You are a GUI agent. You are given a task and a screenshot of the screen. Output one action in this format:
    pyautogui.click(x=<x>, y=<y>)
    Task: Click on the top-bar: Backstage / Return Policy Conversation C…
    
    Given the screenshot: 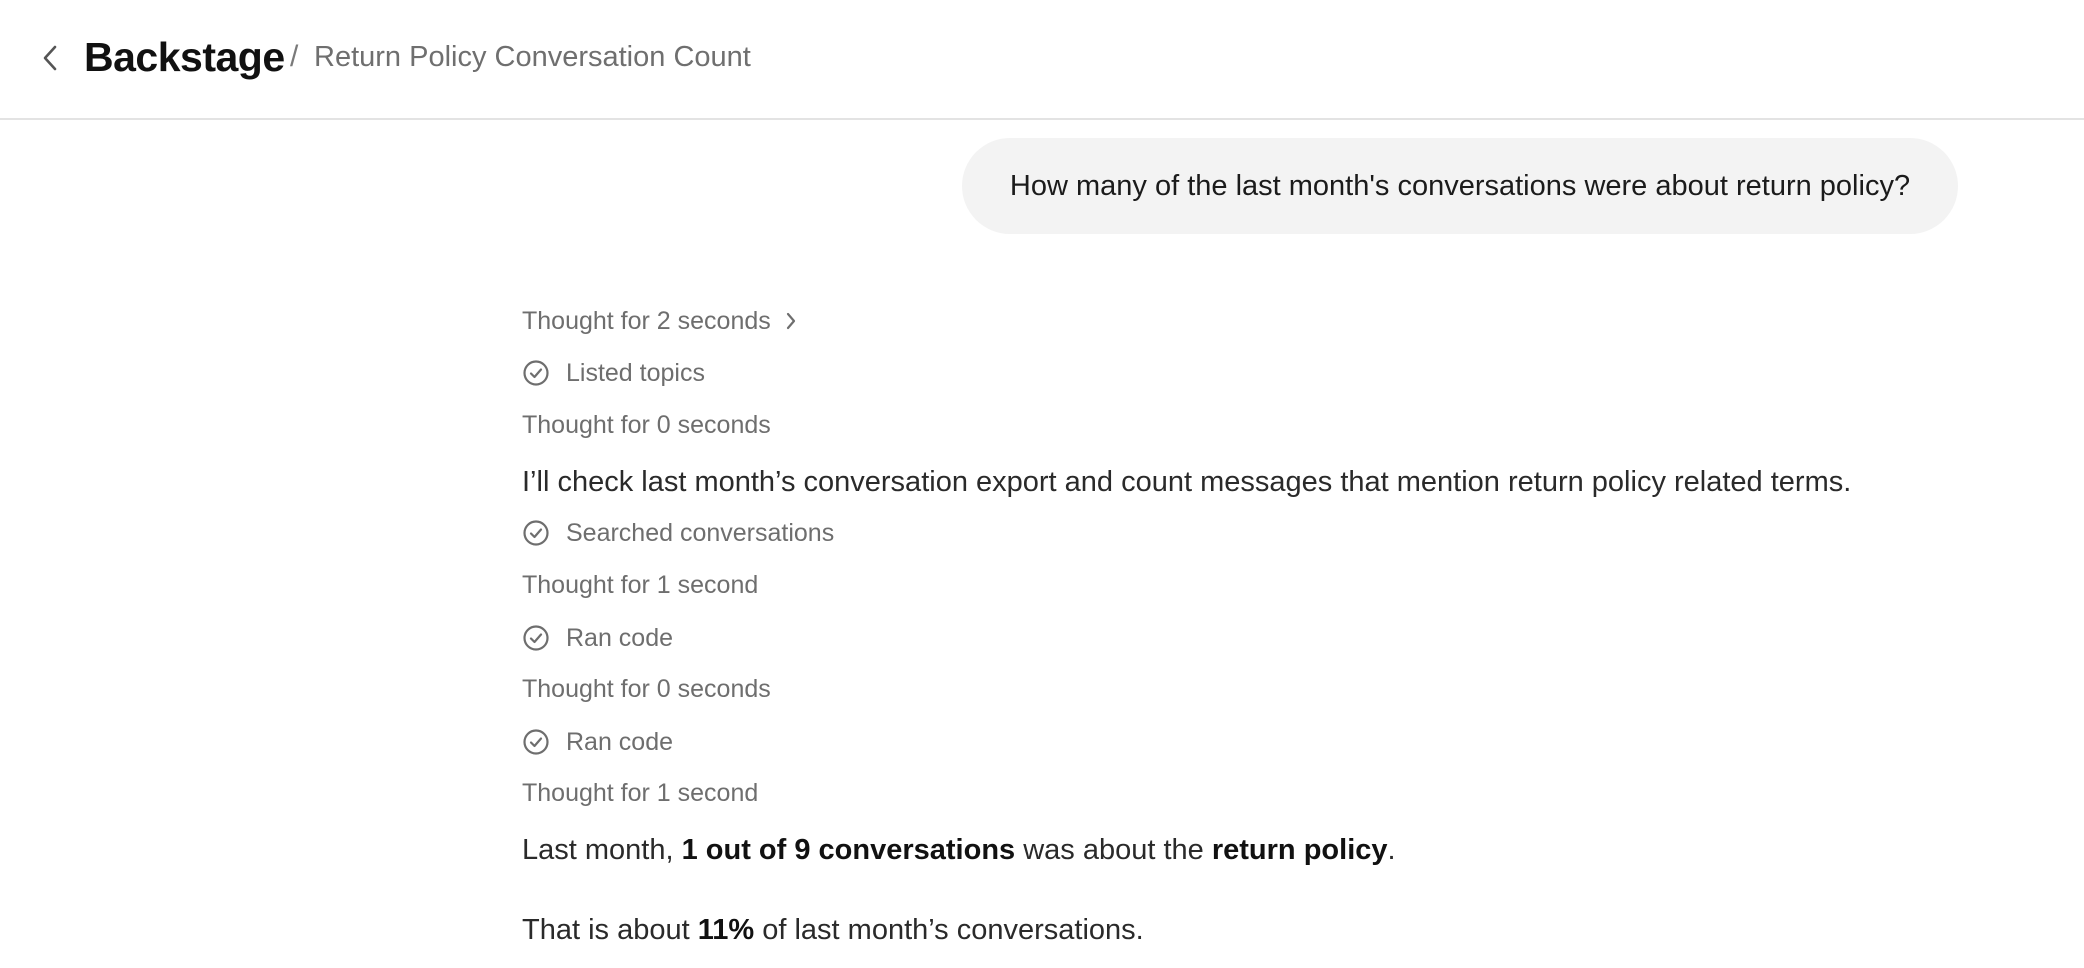 What is the action you would take?
    pyautogui.click(x=1042, y=60)
    